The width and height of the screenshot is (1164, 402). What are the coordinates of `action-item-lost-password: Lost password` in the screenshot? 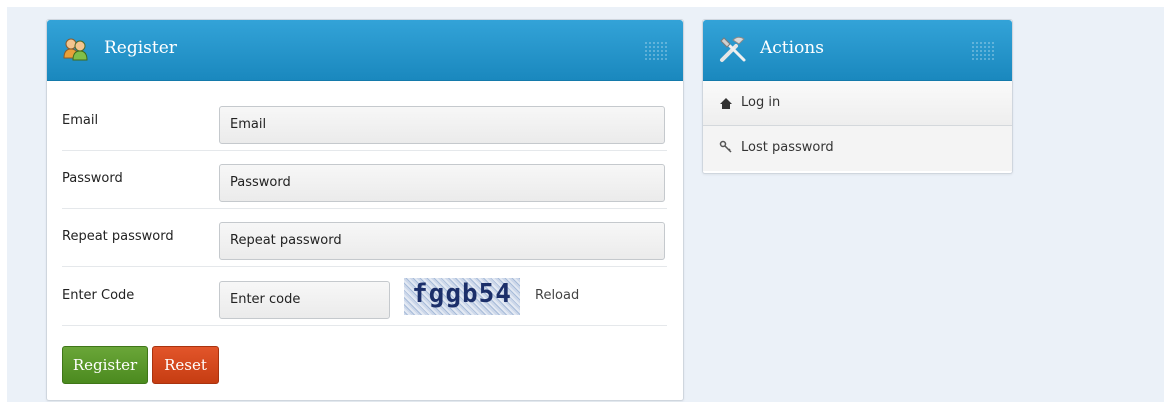 It's located at (857, 148).